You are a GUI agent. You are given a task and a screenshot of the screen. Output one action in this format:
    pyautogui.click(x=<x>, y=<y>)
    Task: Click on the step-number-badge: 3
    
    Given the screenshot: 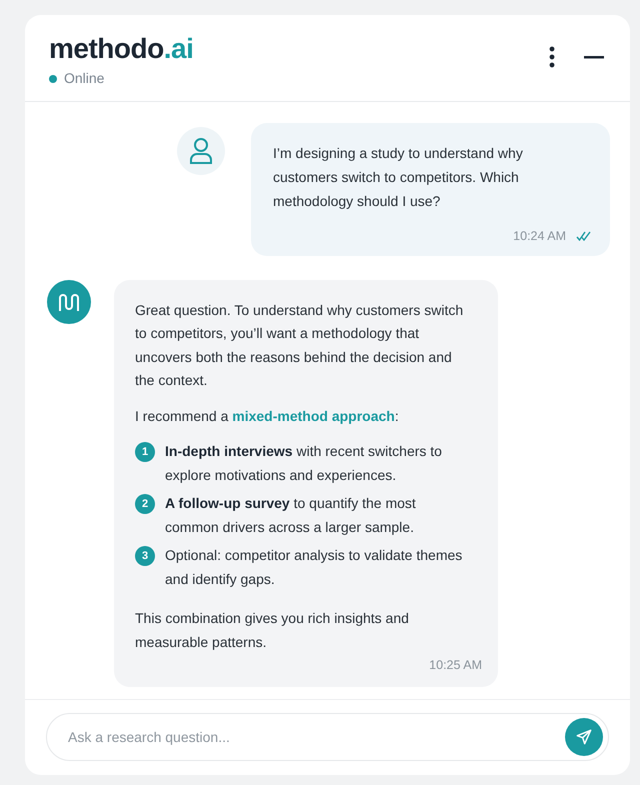 What is the action you would take?
    pyautogui.click(x=145, y=556)
    